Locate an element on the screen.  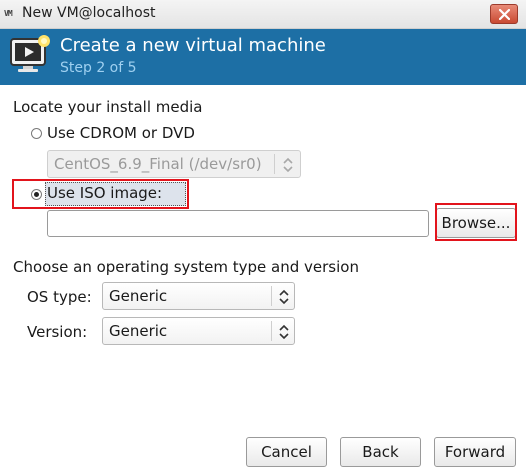
page-title: Create a new virtual machine is located at coordinates (193, 45).